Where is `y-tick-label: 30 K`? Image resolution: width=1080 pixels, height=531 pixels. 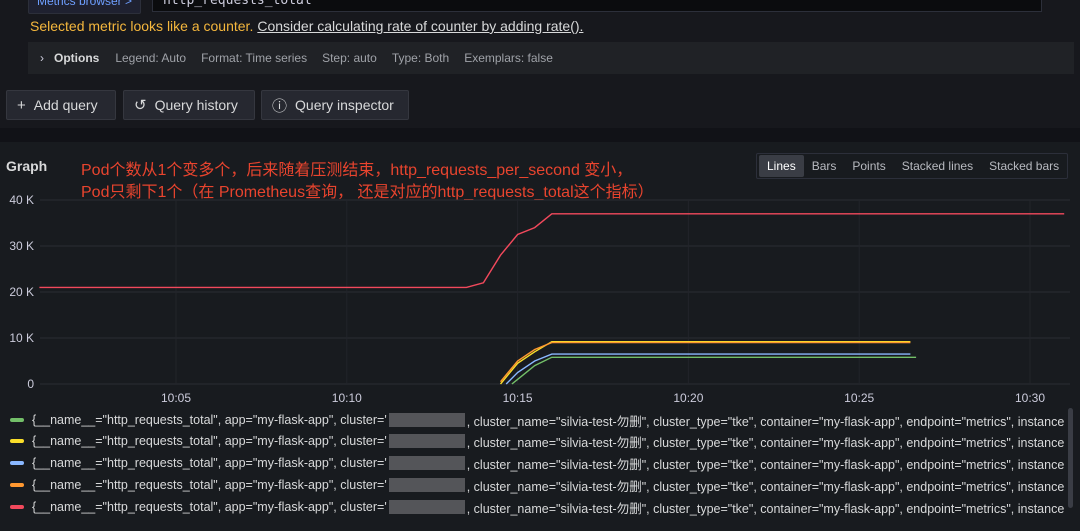 y-tick-label: 30 K is located at coordinates (21, 246).